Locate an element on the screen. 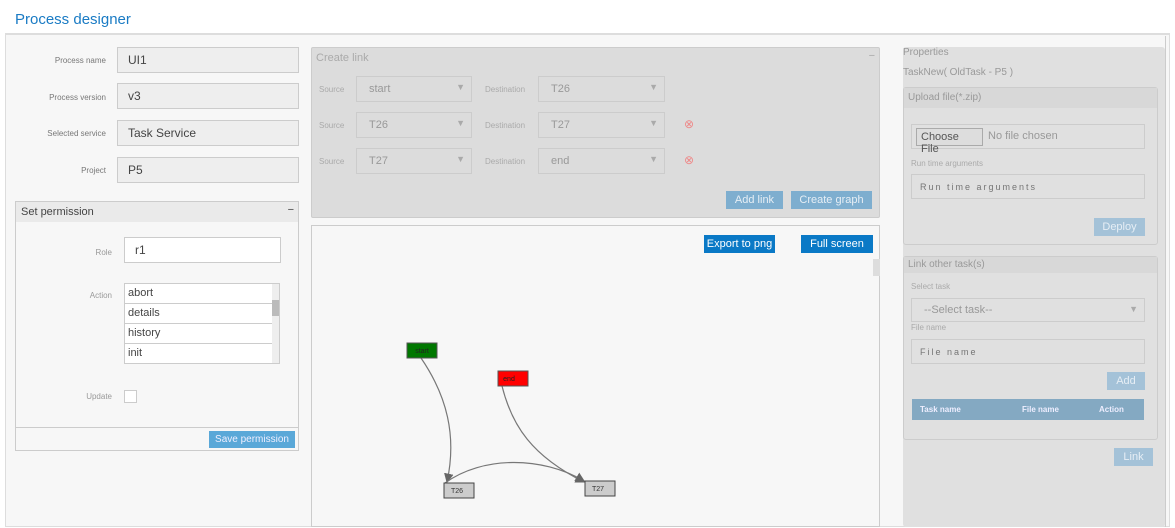  project-label: Project is located at coordinates (93, 170).